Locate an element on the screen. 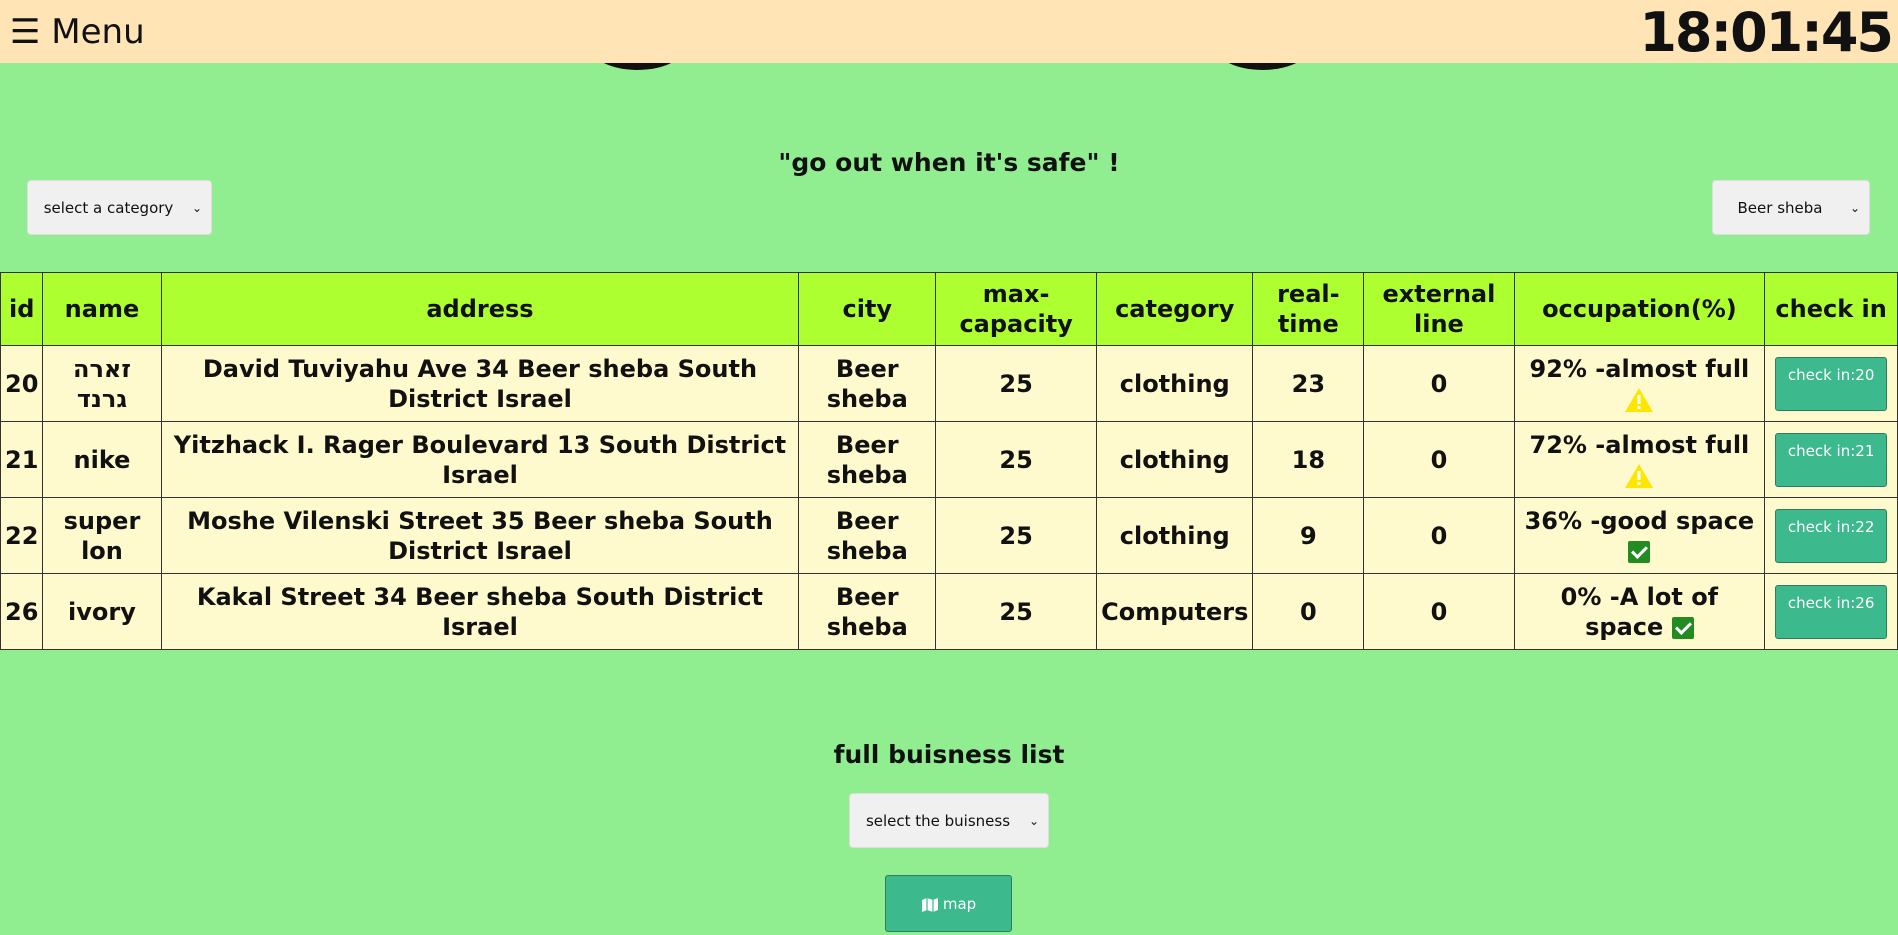  occupation-text: 36% -good space is located at coordinates (1639, 520).